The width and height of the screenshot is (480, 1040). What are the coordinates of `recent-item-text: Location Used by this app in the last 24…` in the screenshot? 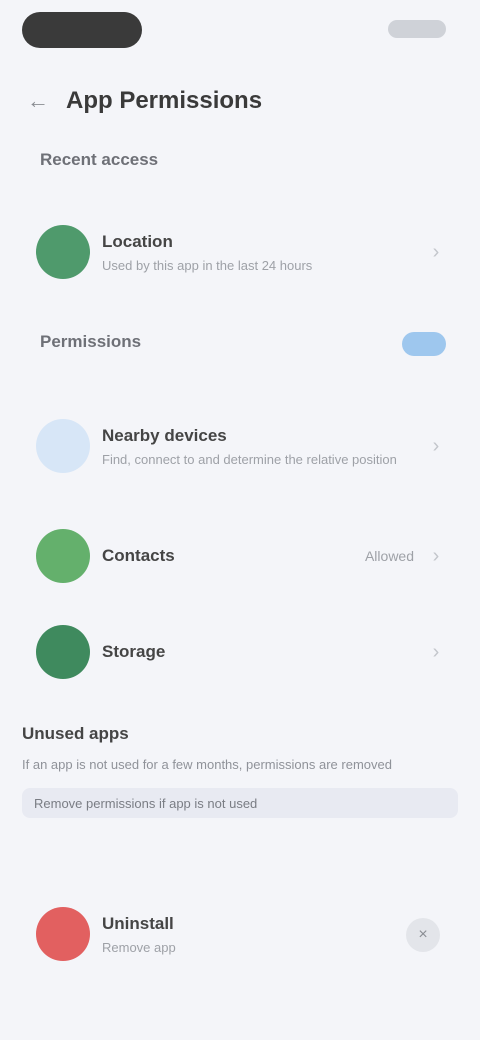 It's located at (263, 252).